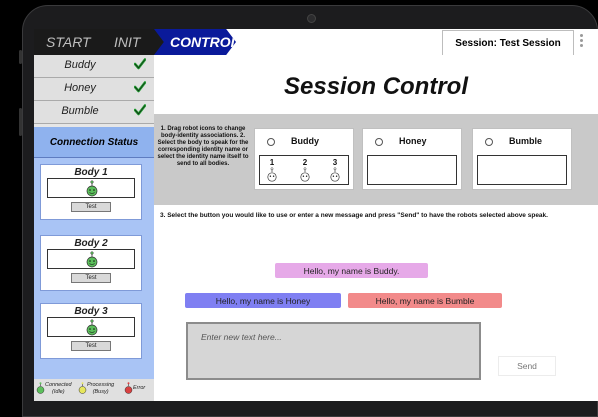 The width and height of the screenshot is (598, 417). I want to click on identity-slot-honey, so click(412, 170).